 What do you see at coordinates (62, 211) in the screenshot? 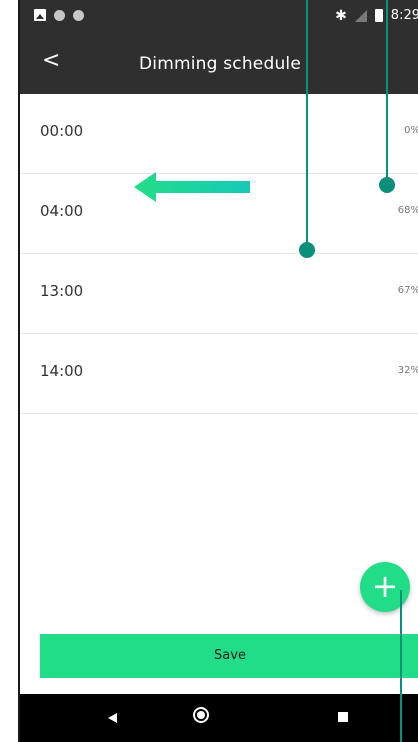
I see `schedule-time: 04:00` at bounding box center [62, 211].